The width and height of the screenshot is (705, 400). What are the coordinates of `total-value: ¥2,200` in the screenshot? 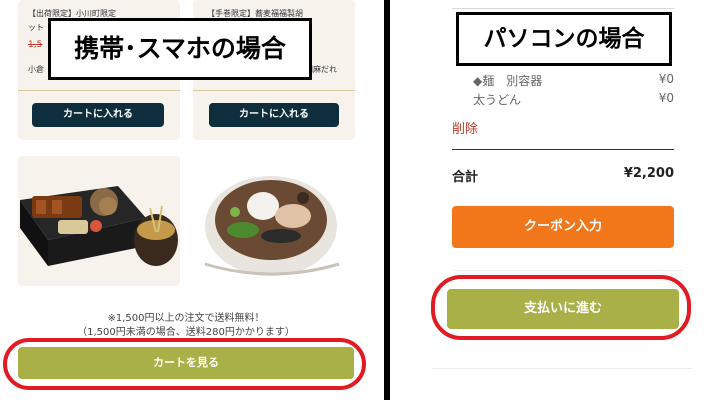 It's located at (648, 173).